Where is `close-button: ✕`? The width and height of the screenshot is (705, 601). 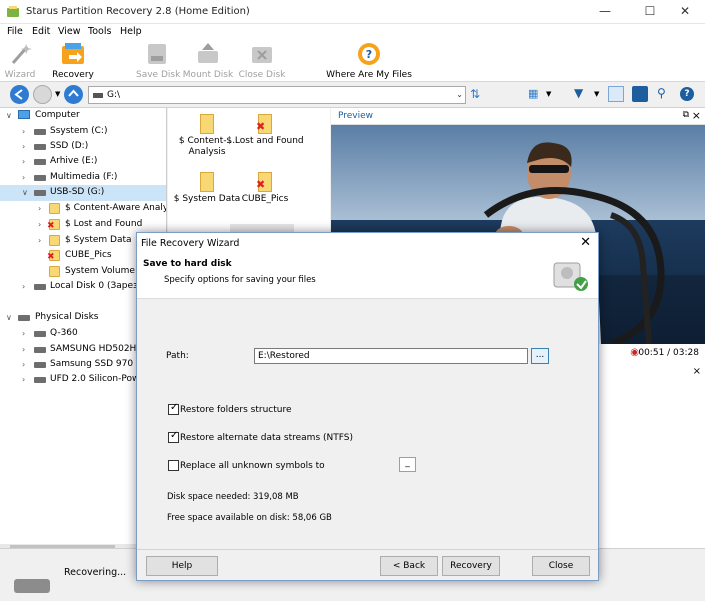
close-button: ✕ is located at coordinates (685, 12).